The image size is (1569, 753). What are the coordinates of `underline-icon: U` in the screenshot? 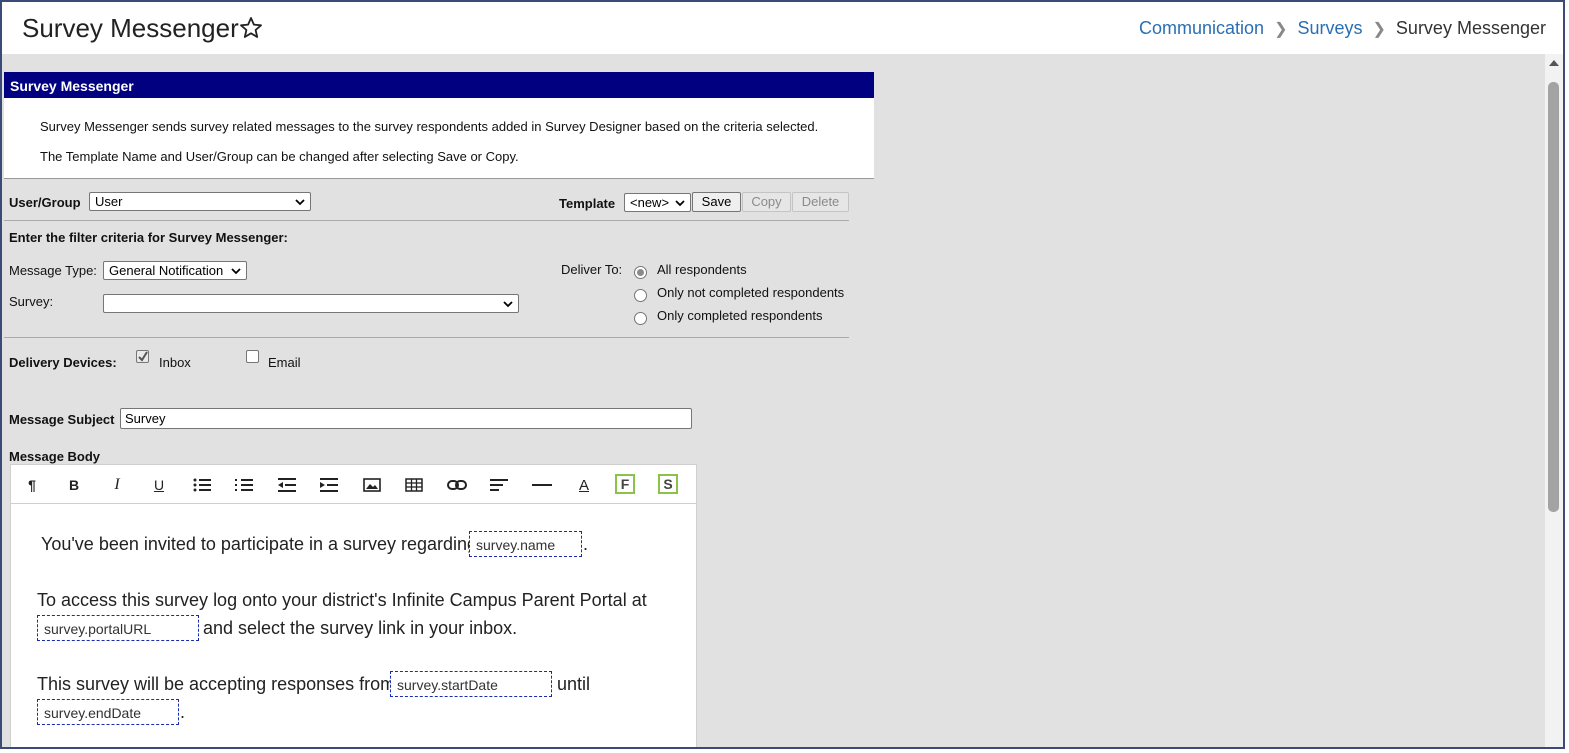 It's located at (159, 485).